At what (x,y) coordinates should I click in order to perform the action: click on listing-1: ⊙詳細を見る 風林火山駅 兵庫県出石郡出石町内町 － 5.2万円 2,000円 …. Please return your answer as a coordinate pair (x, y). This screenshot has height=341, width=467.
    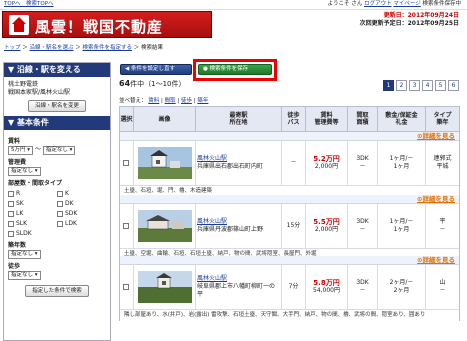
    Looking at the image, I should click on (289, 165).